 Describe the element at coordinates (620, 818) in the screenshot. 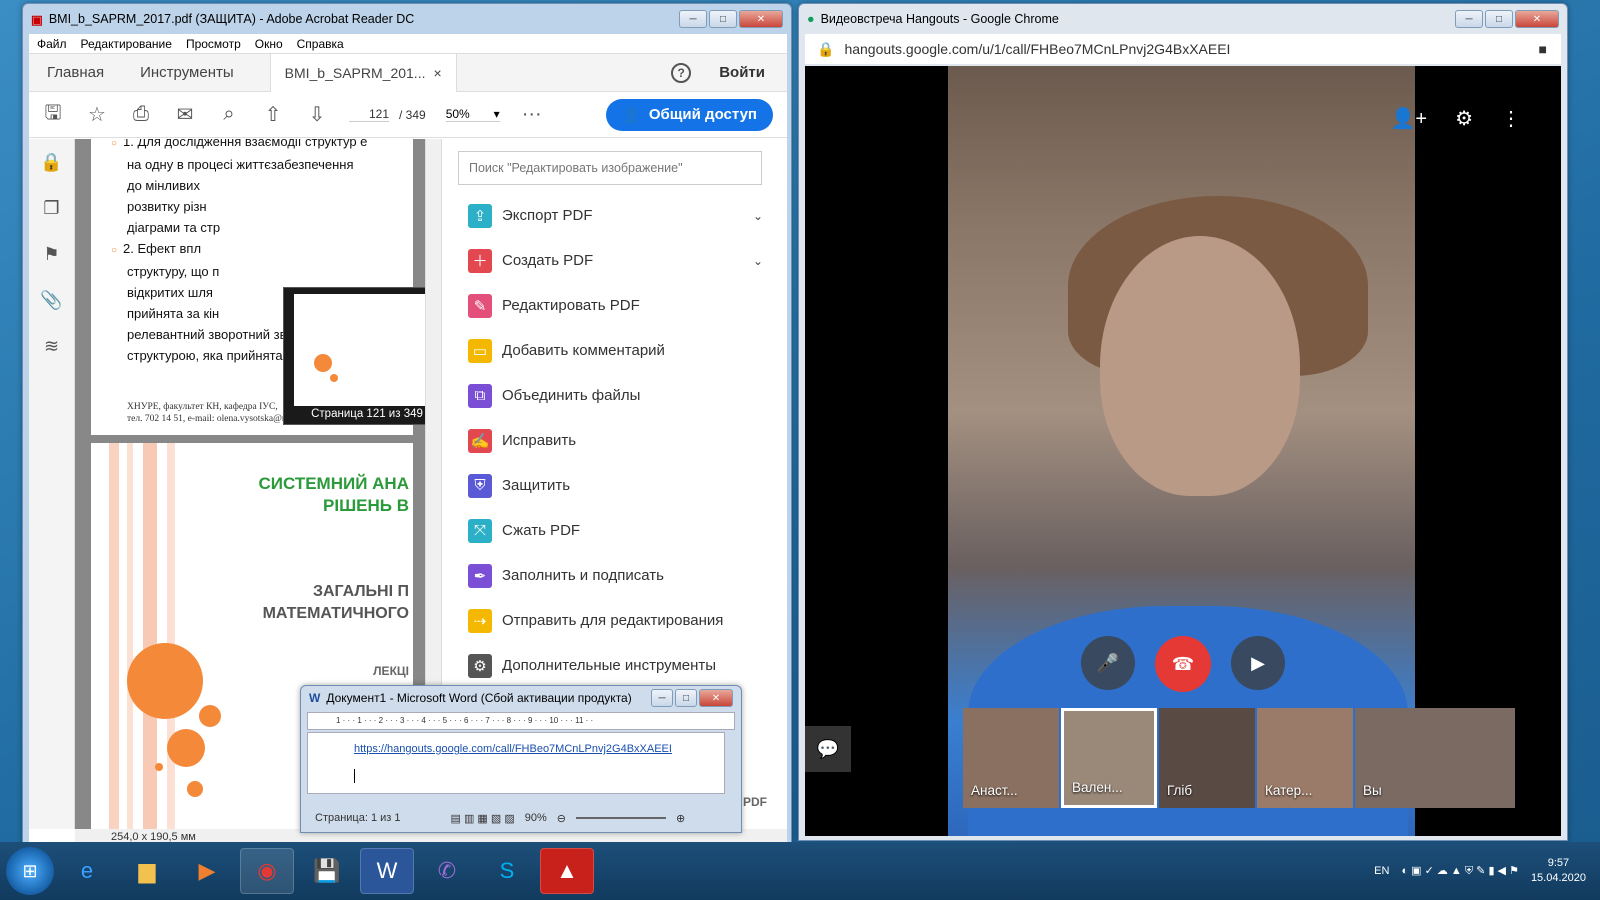

I see `zoom-slider` at that location.